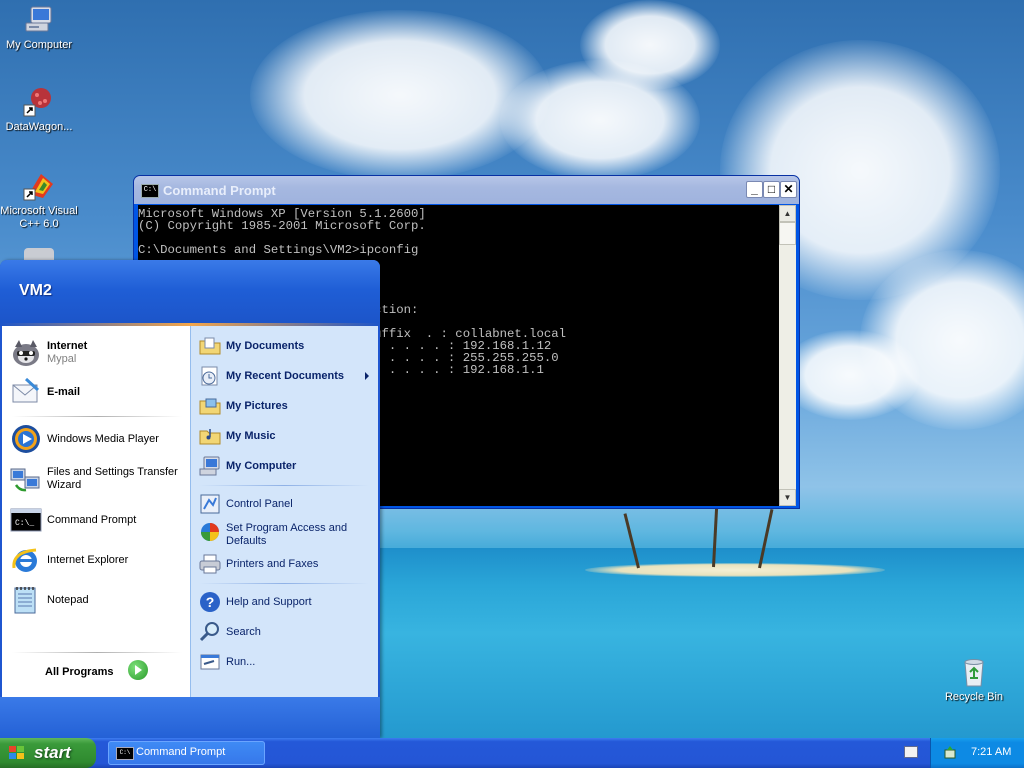  What do you see at coordinates (261, 466) in the screenshot?
I see `start-place-label: My Computer` at bounding box center [261, 466].